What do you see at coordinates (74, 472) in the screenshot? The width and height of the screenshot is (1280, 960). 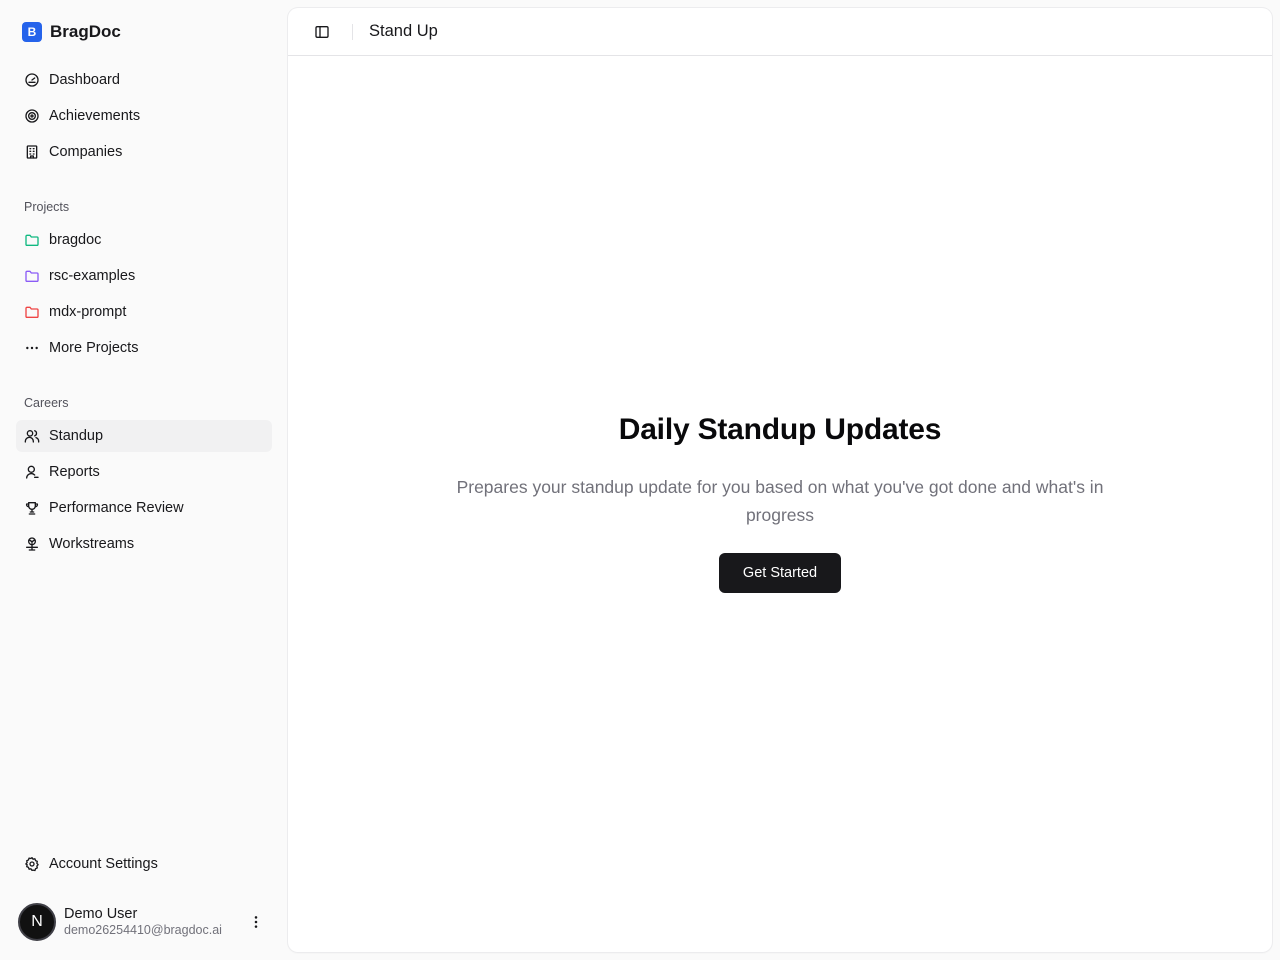 I see `sidebar-item-label: Reports` at bounding box center [74, 472].